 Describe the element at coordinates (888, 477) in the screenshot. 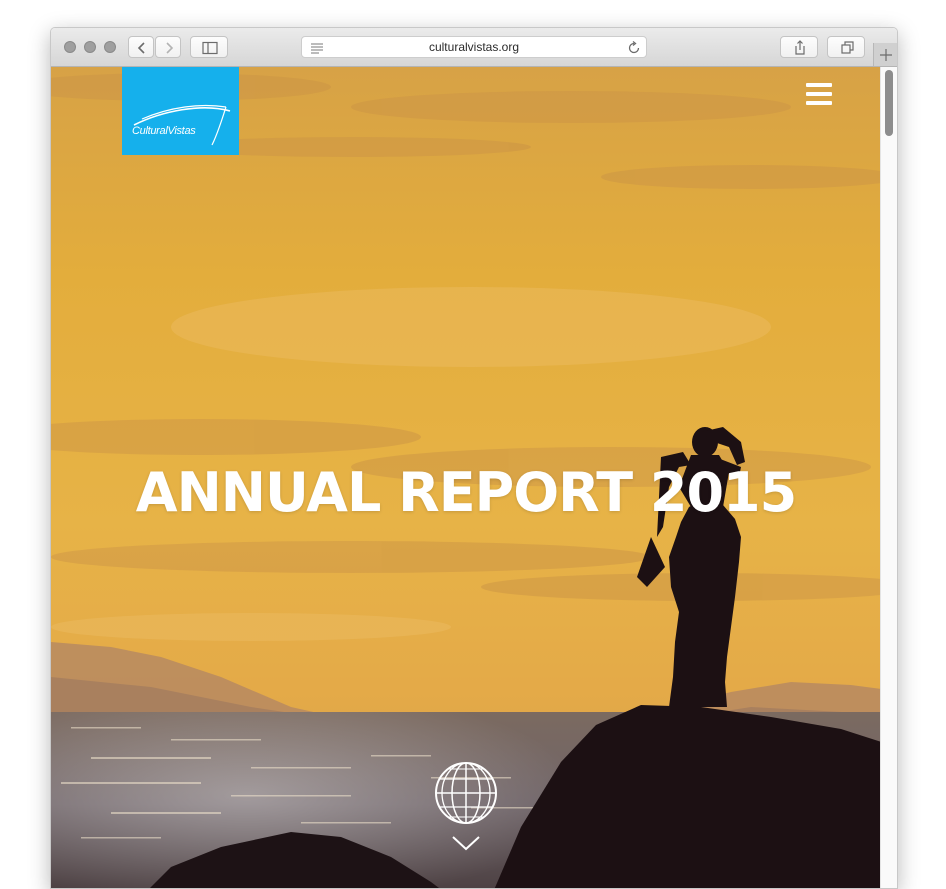

I see `vertical-scrollbar` at that location.